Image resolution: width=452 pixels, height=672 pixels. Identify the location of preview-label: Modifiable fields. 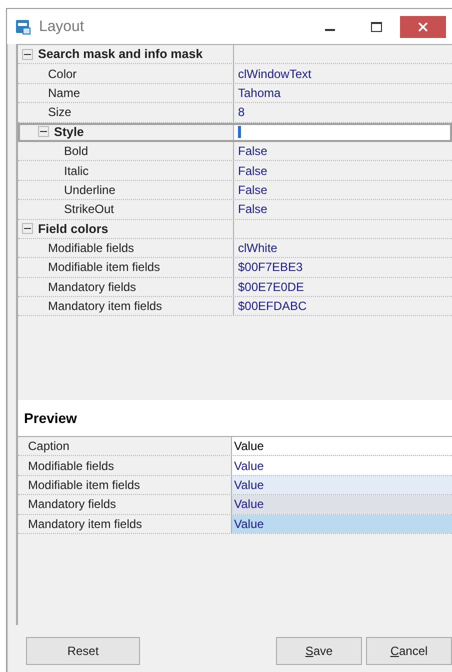
(71, 465).